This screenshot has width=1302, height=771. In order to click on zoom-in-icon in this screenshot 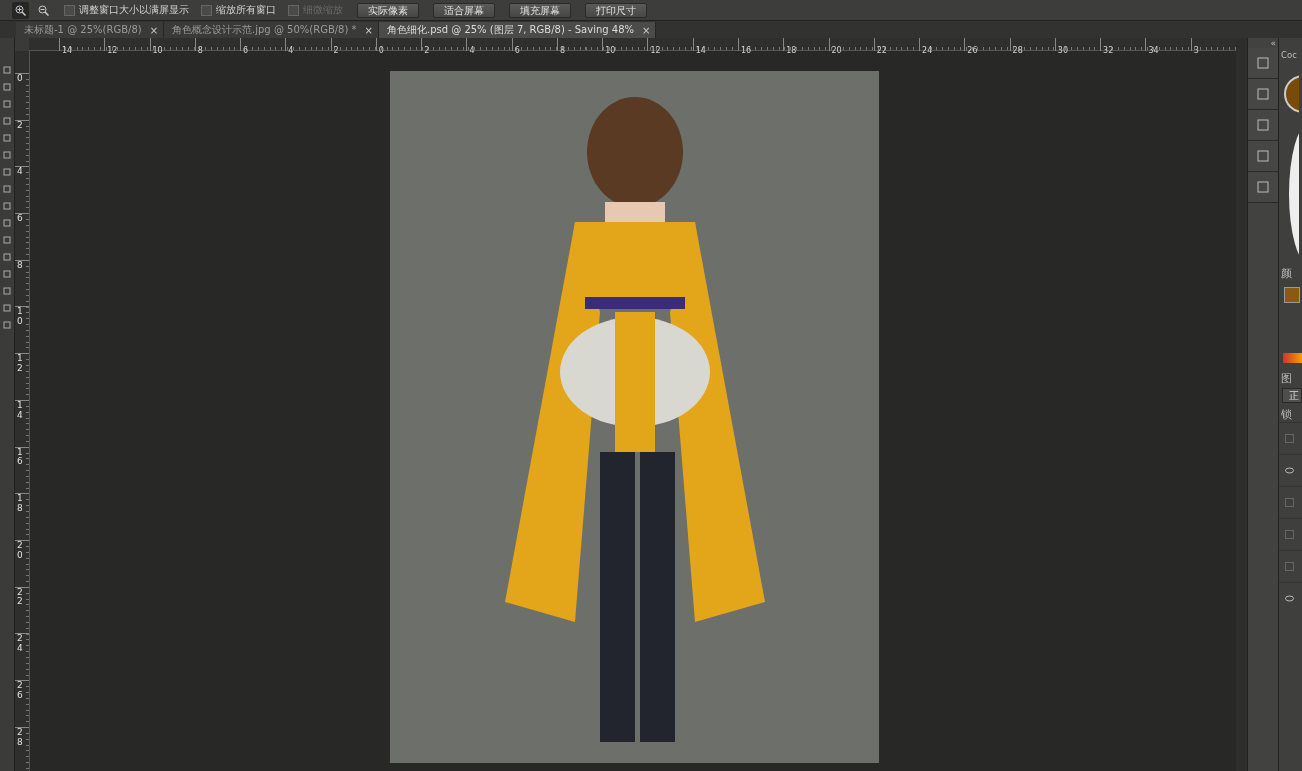, I will do `click(20, 10)`.